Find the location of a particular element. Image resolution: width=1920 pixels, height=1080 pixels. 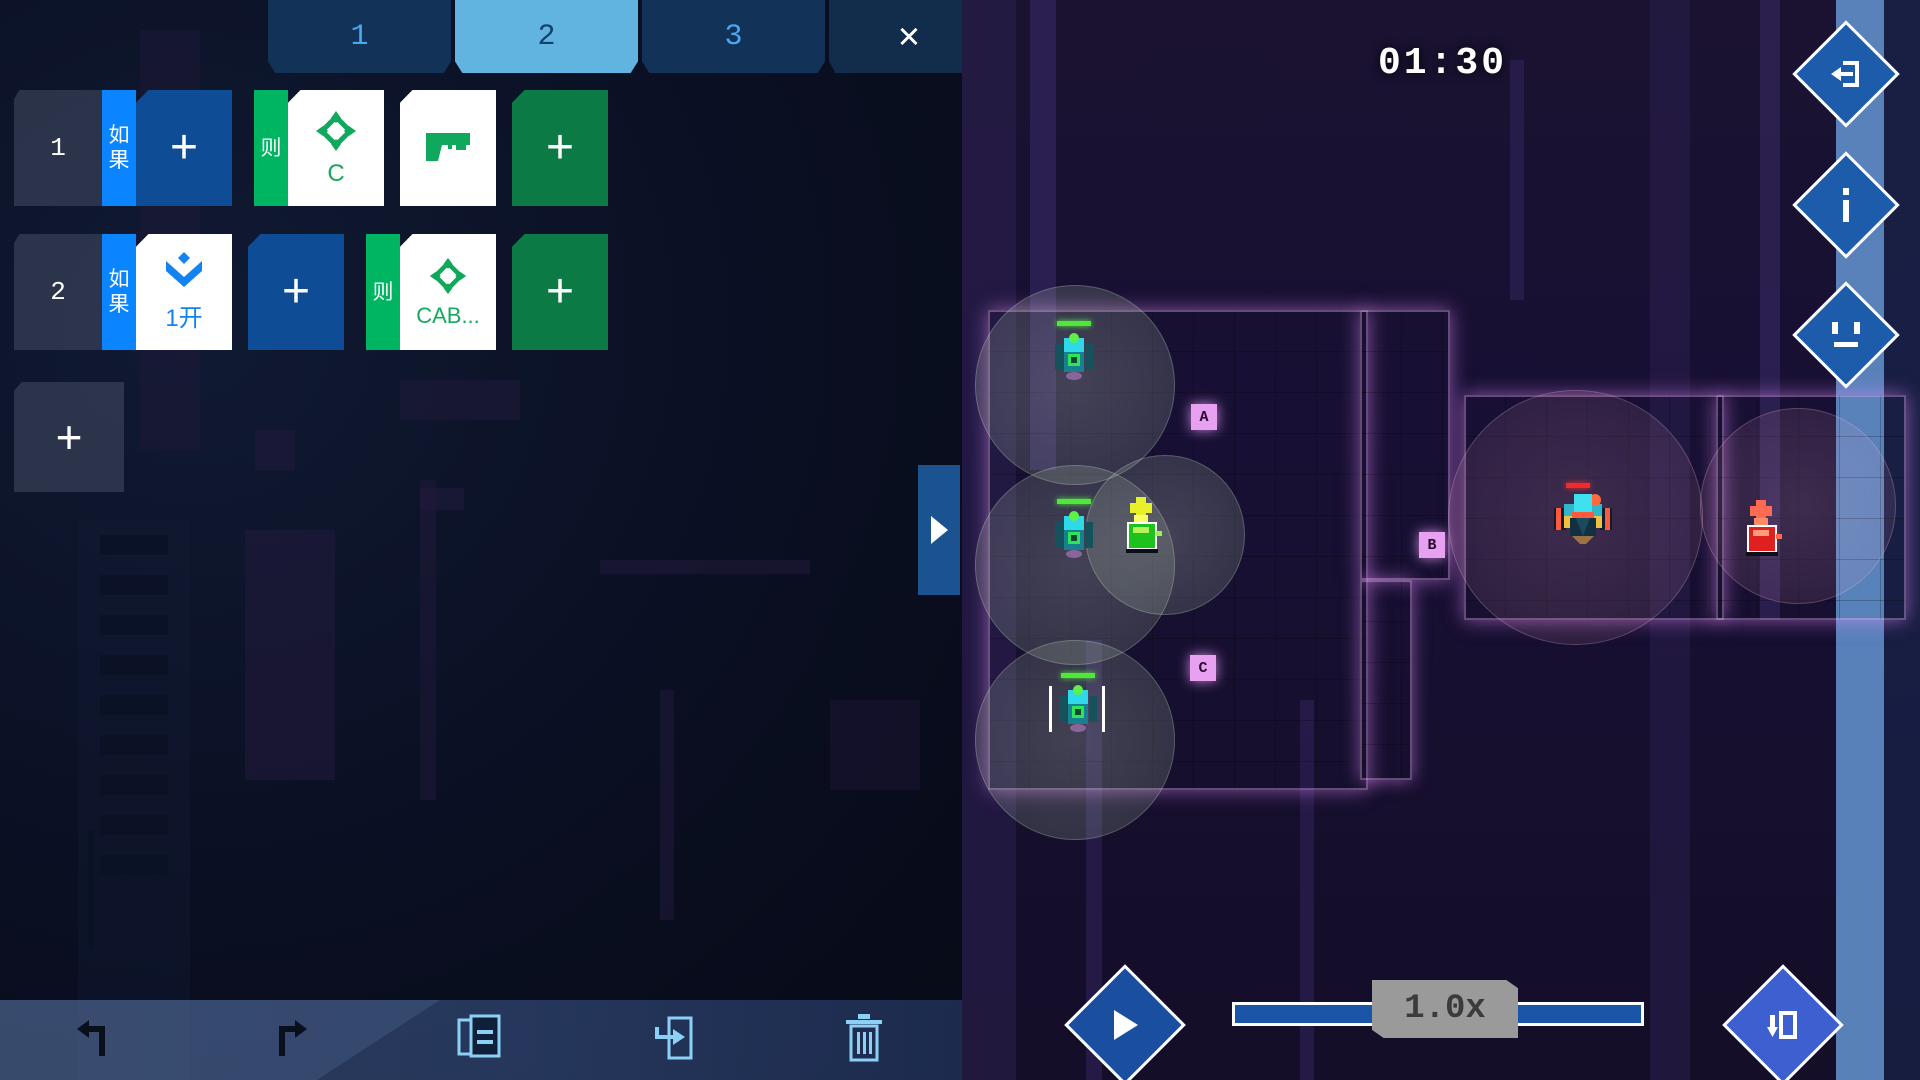

health-crate-red is located at coordinates (1763, 528).